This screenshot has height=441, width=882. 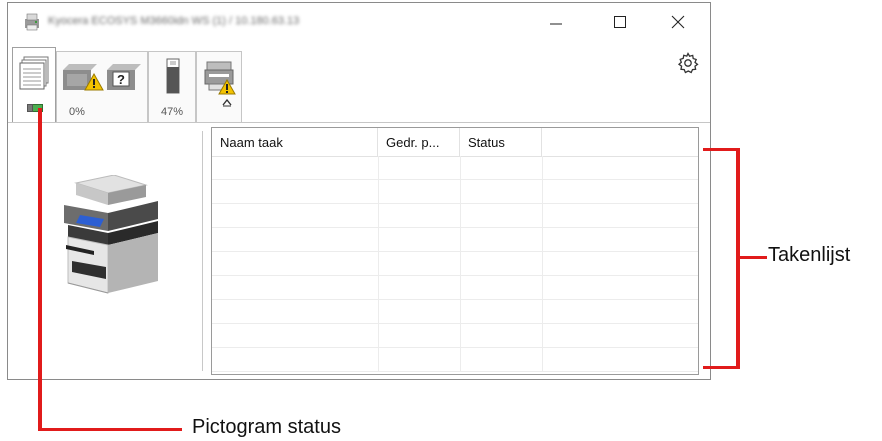 I want to click on job-list-callout-label: Takenlijst, so click(x=809, y=255).